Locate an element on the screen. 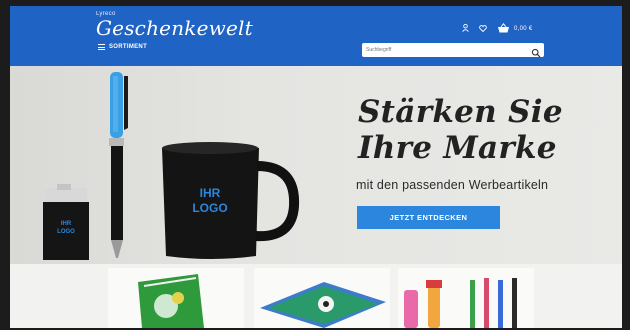  headline-line1: Stärken Sie is located at coordinates (460, 112).